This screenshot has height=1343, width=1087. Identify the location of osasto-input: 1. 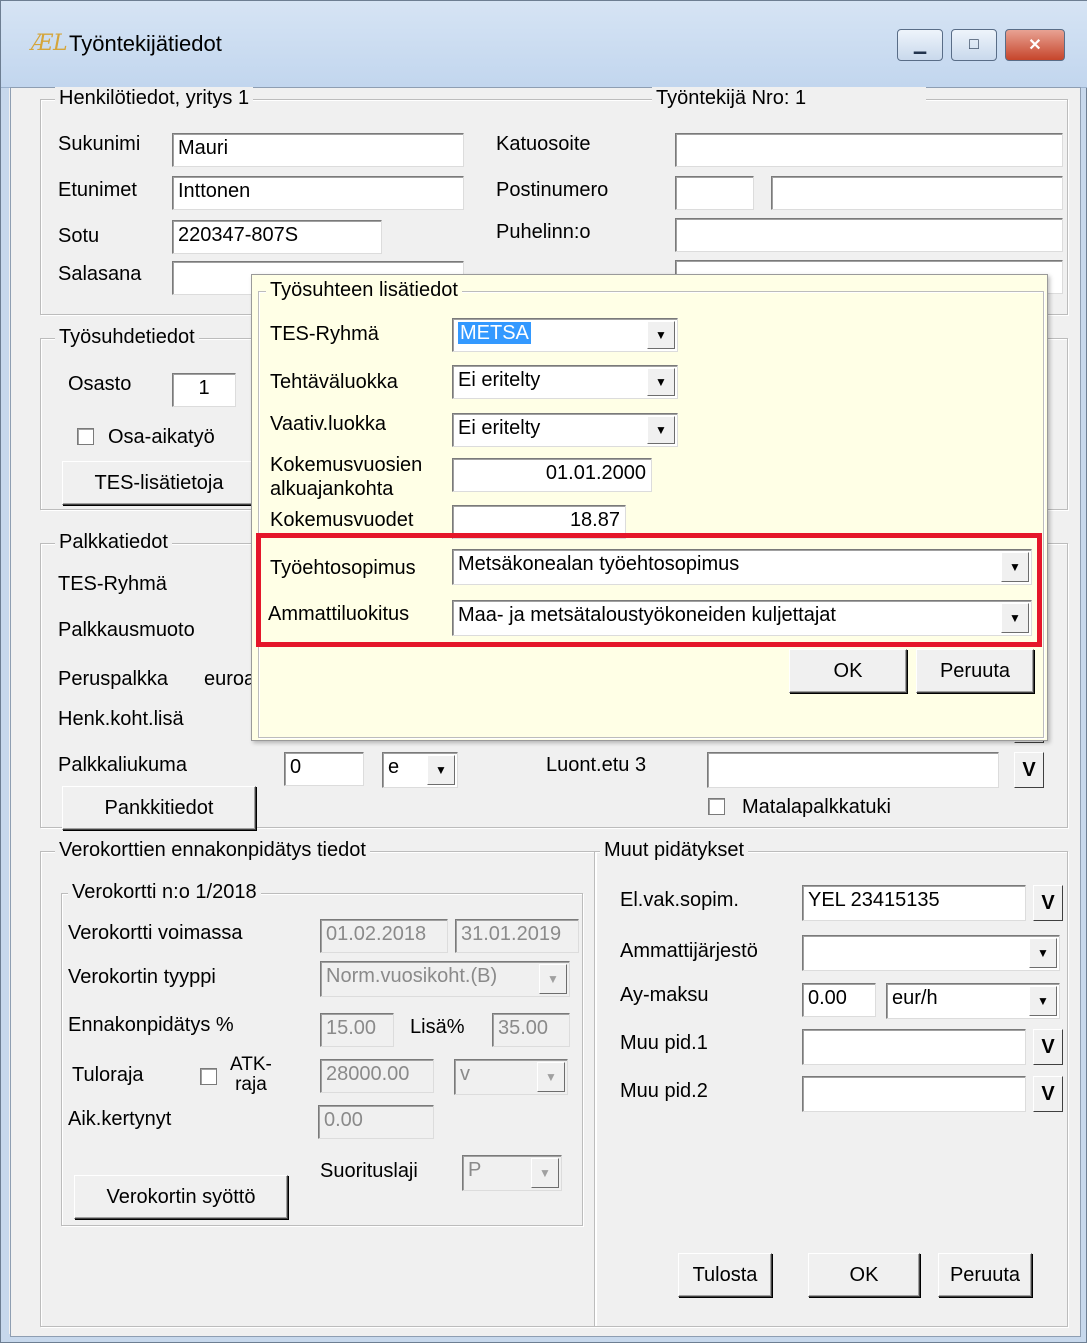
(204, 390).